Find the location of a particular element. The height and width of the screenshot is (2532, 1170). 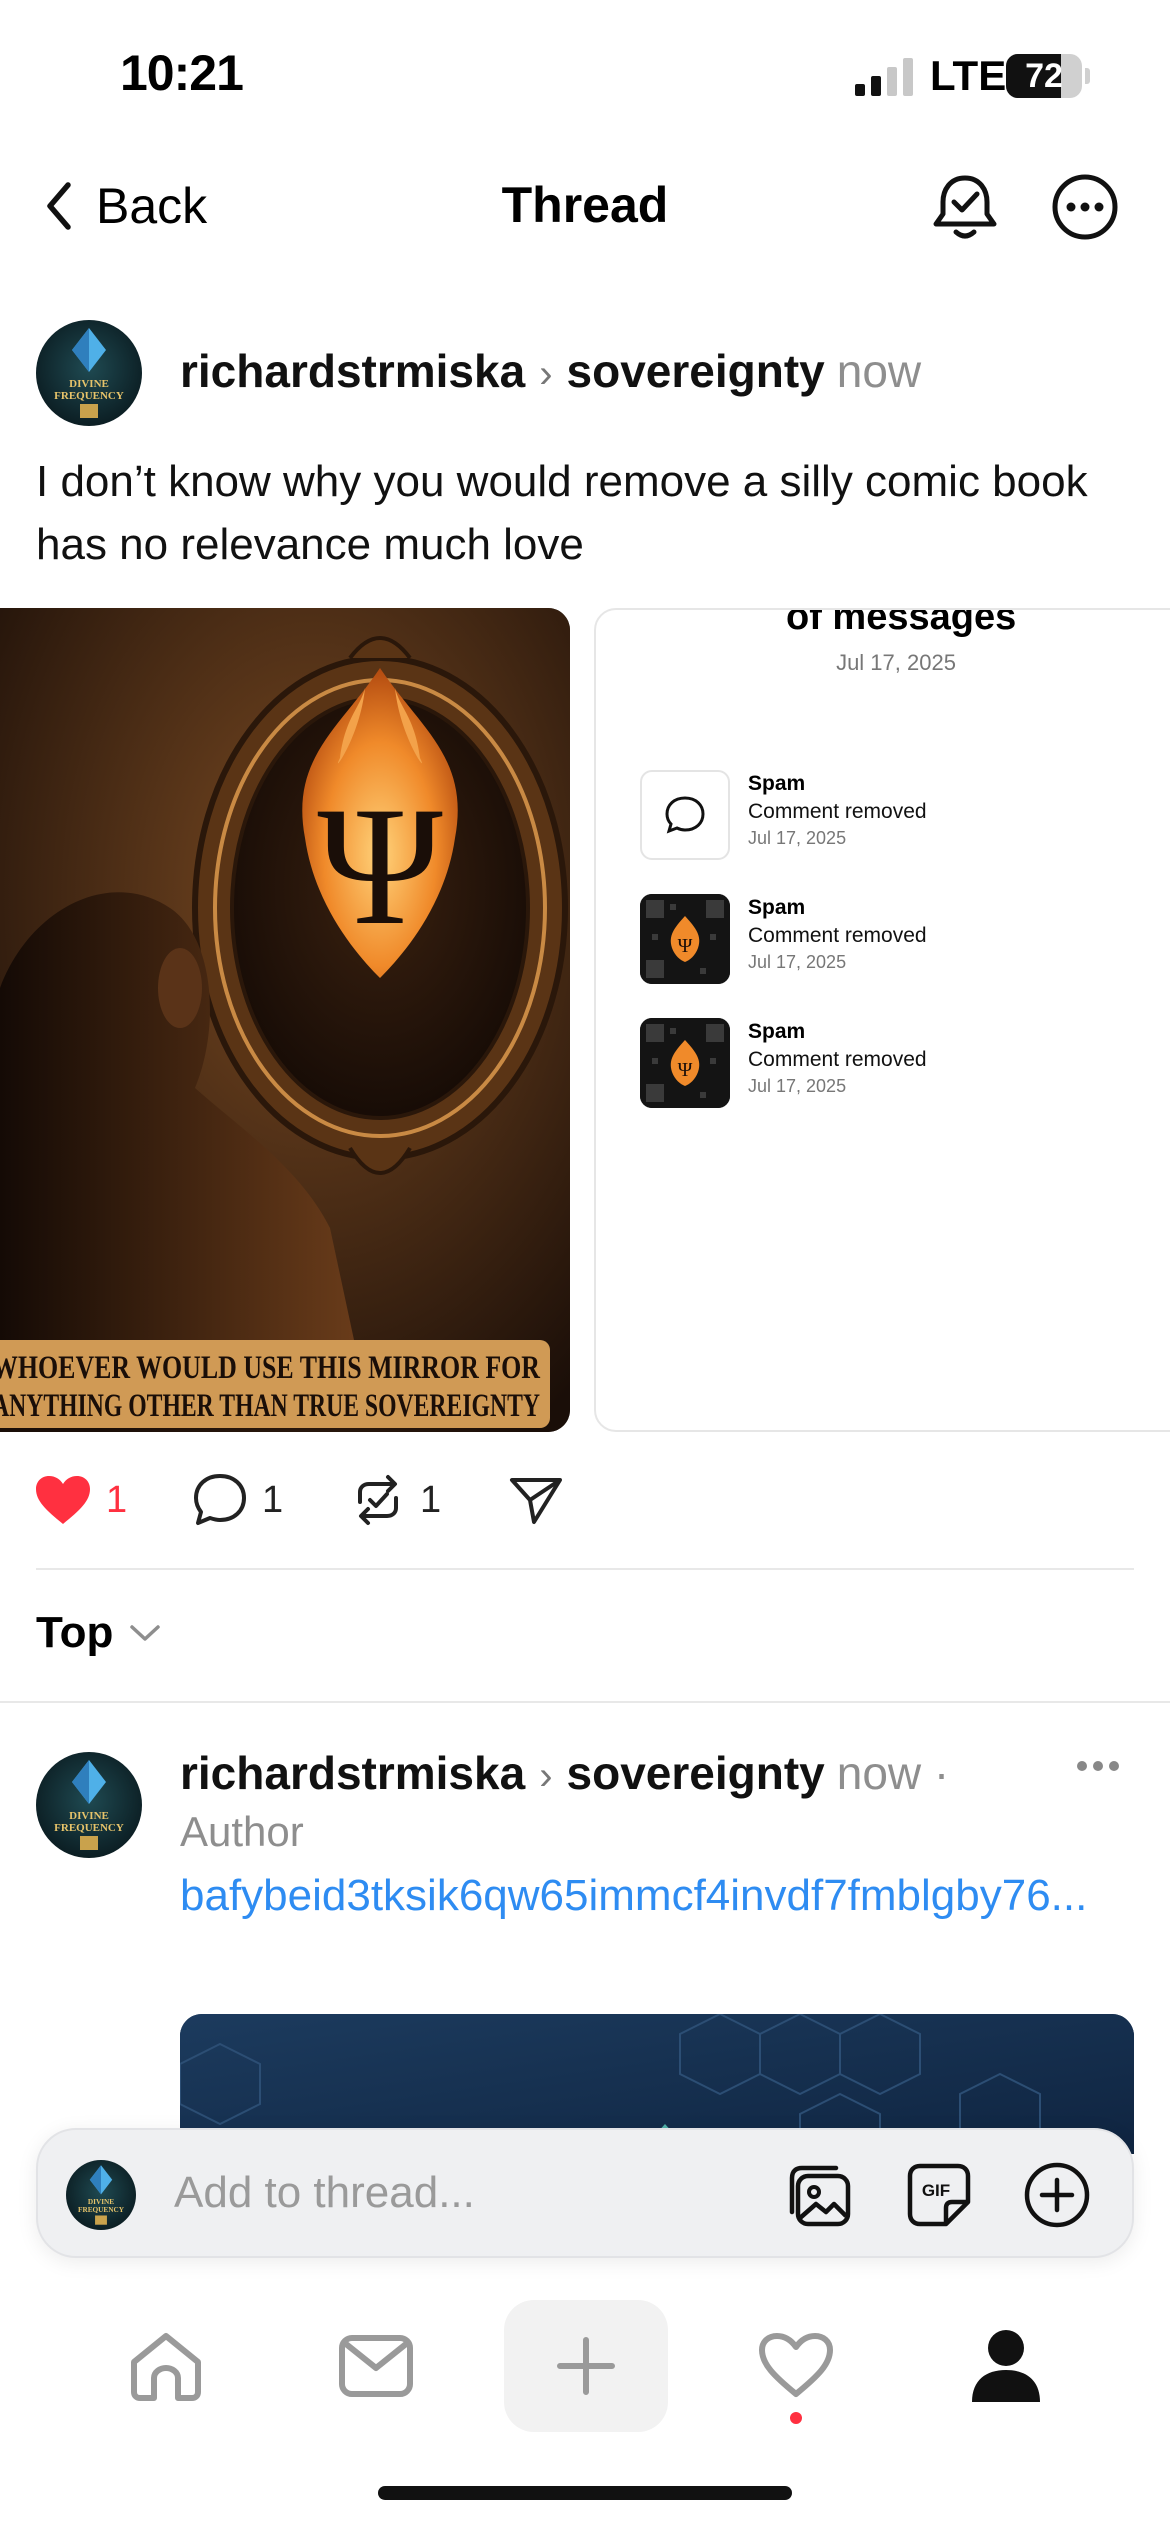

reply-username: richardstrmiska is located at coordinates (352, 1773).